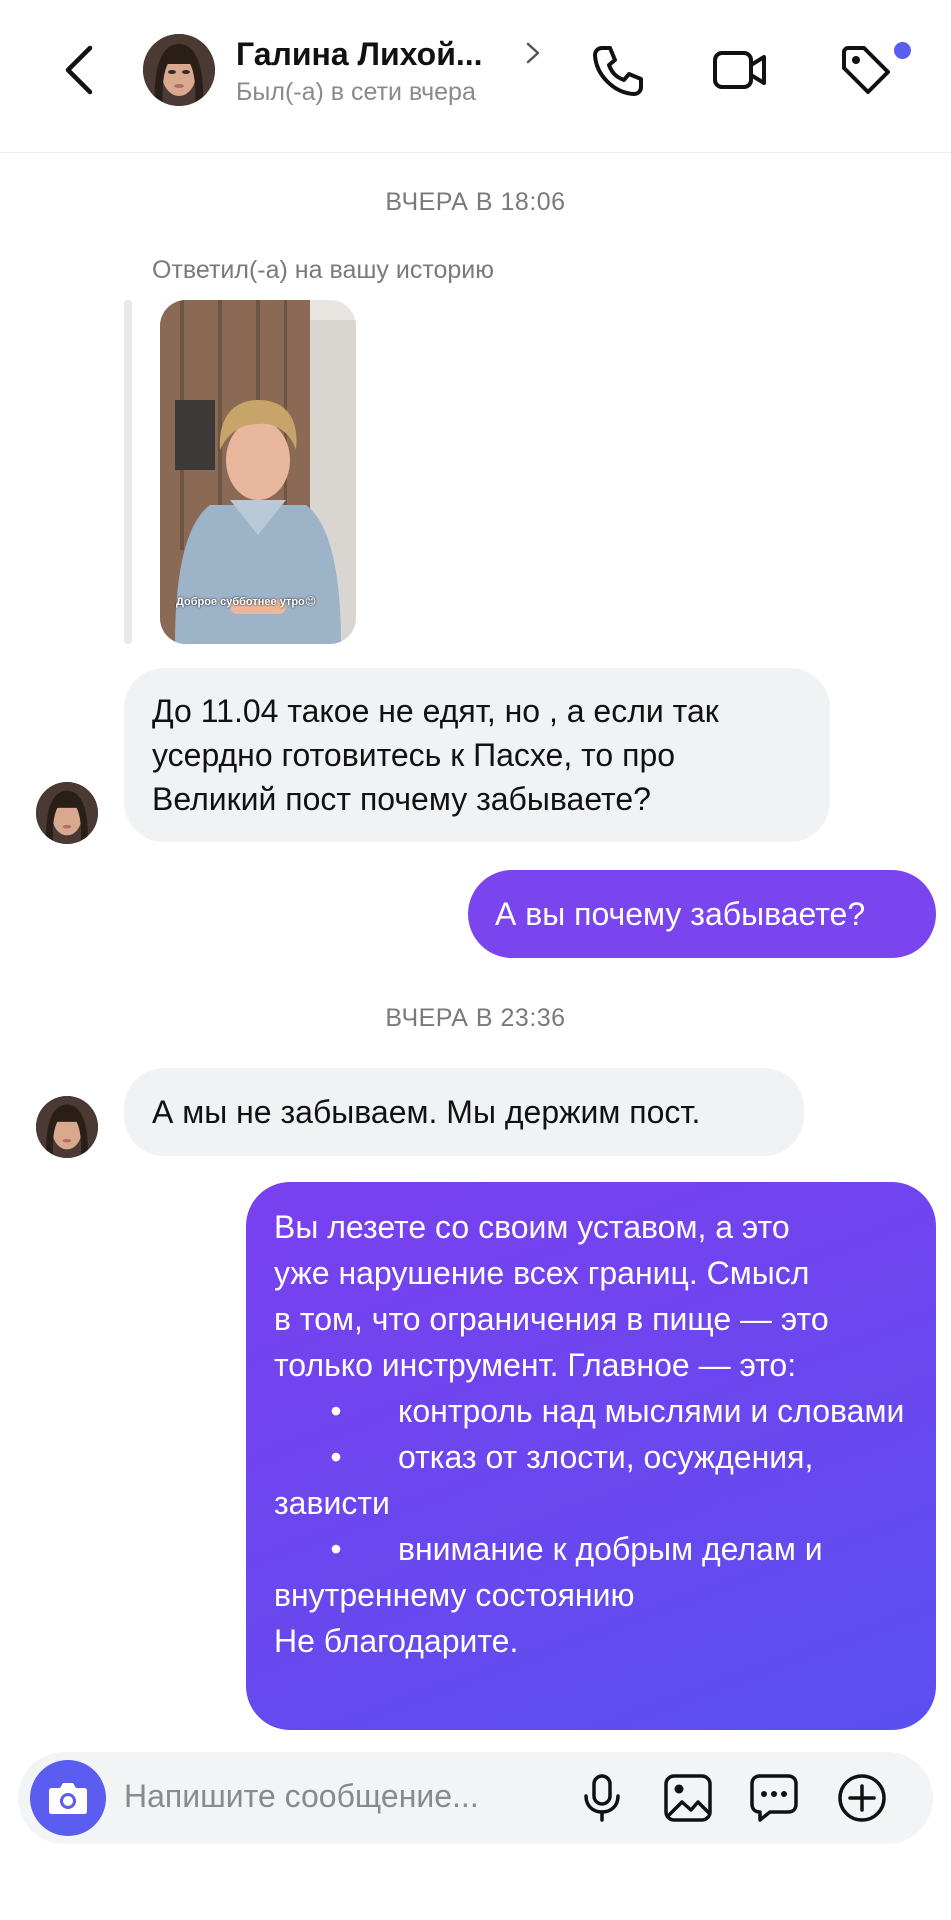 This screenshot has height=1920, width=951. Describe the element at coordinates (591, 1480) in the screenshot. I see `list-item: • отказ от злости, осуждения, зависти` at that location.